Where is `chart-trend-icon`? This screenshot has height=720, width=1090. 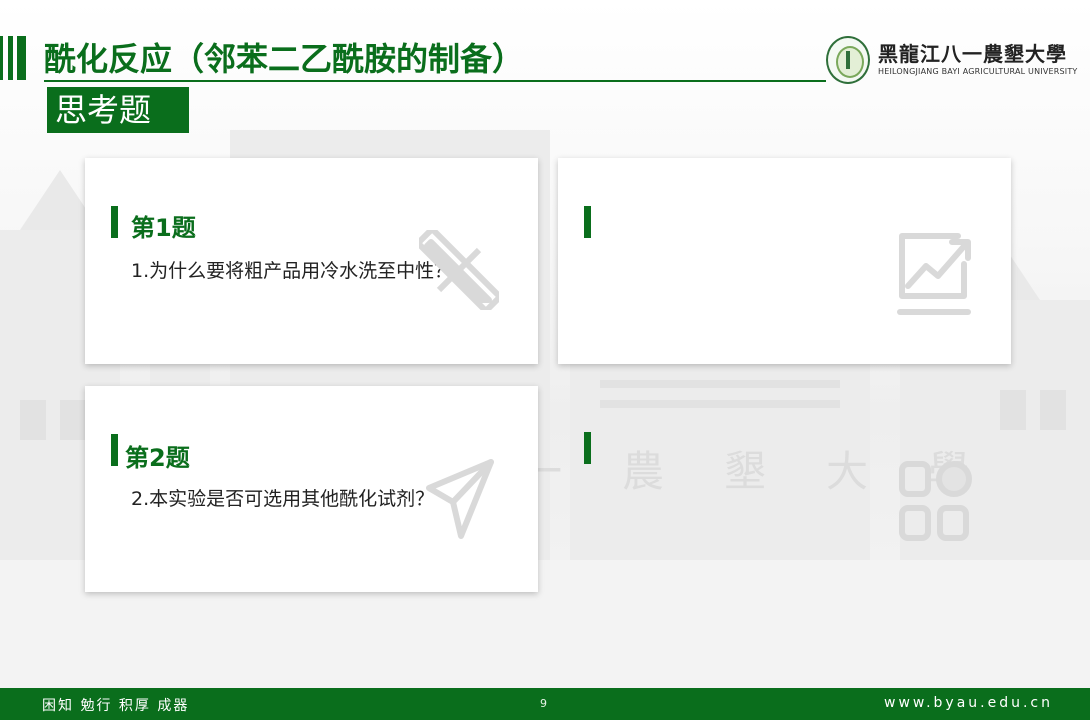 chart-trend-icon is located at coordinates (934, 274).